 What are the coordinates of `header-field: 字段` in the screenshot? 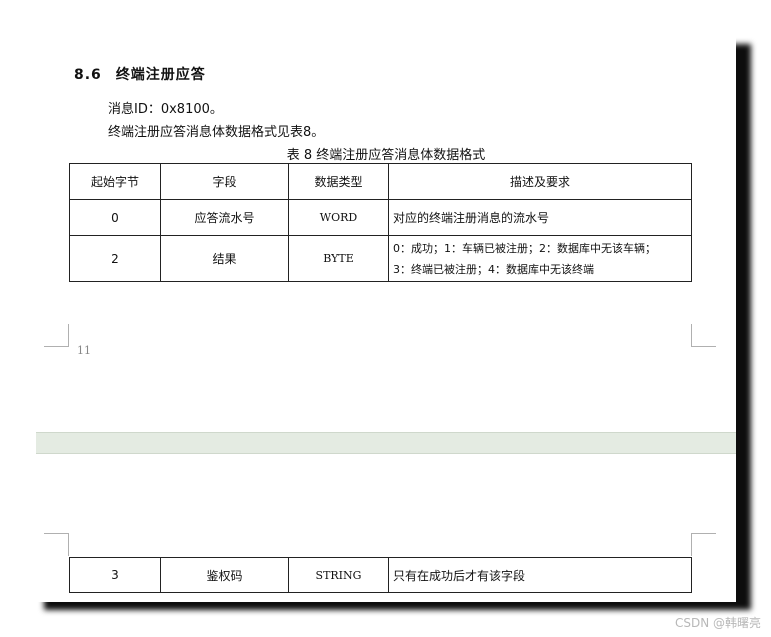 It's located at (224, 181).